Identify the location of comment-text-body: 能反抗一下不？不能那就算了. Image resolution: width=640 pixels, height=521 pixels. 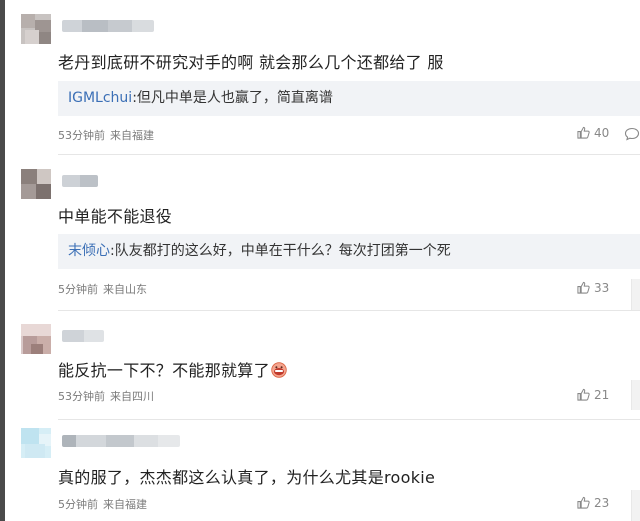
(164, 370).